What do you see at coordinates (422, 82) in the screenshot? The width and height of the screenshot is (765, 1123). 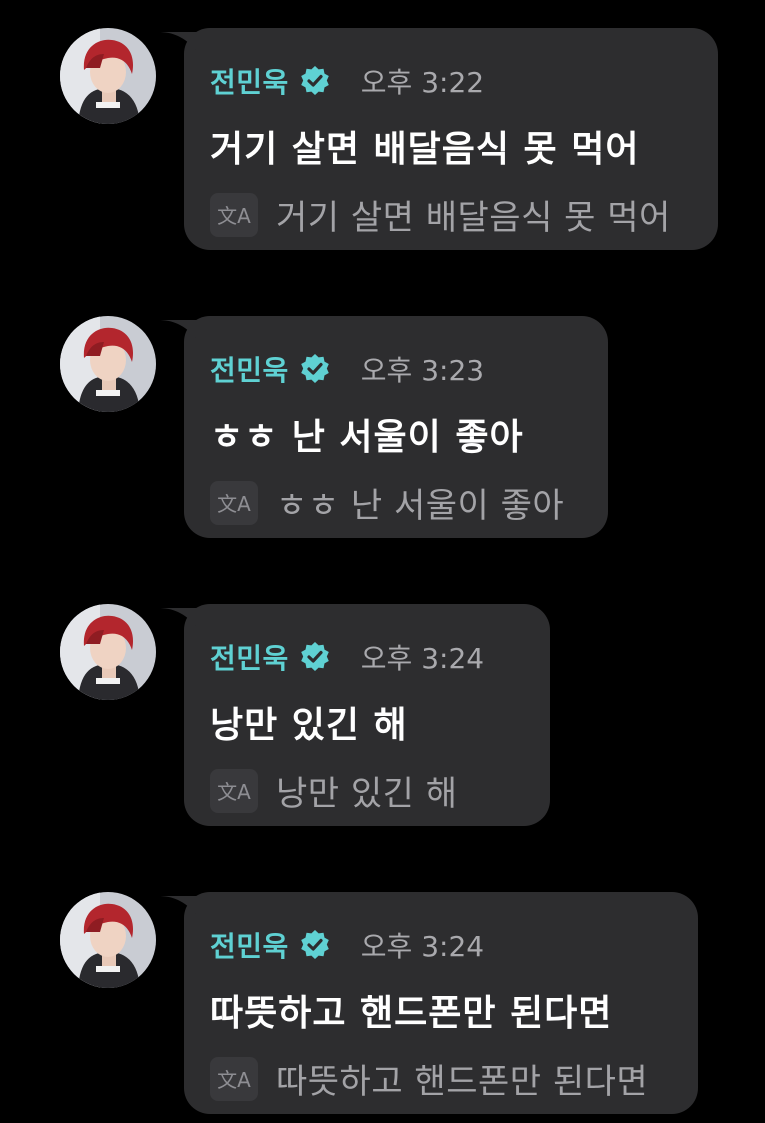 I see `message-time: 오후 3:22` at bounding box center [422, 82].